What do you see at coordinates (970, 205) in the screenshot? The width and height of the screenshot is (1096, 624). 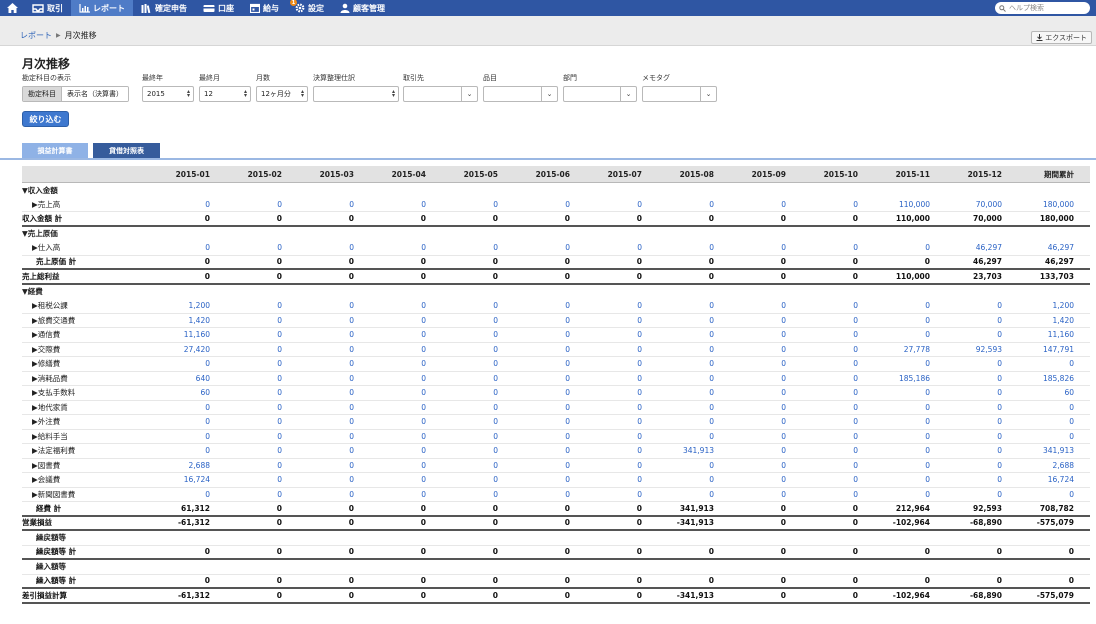 I see `table-cell: 70,000` at bounding box center [970, 205].